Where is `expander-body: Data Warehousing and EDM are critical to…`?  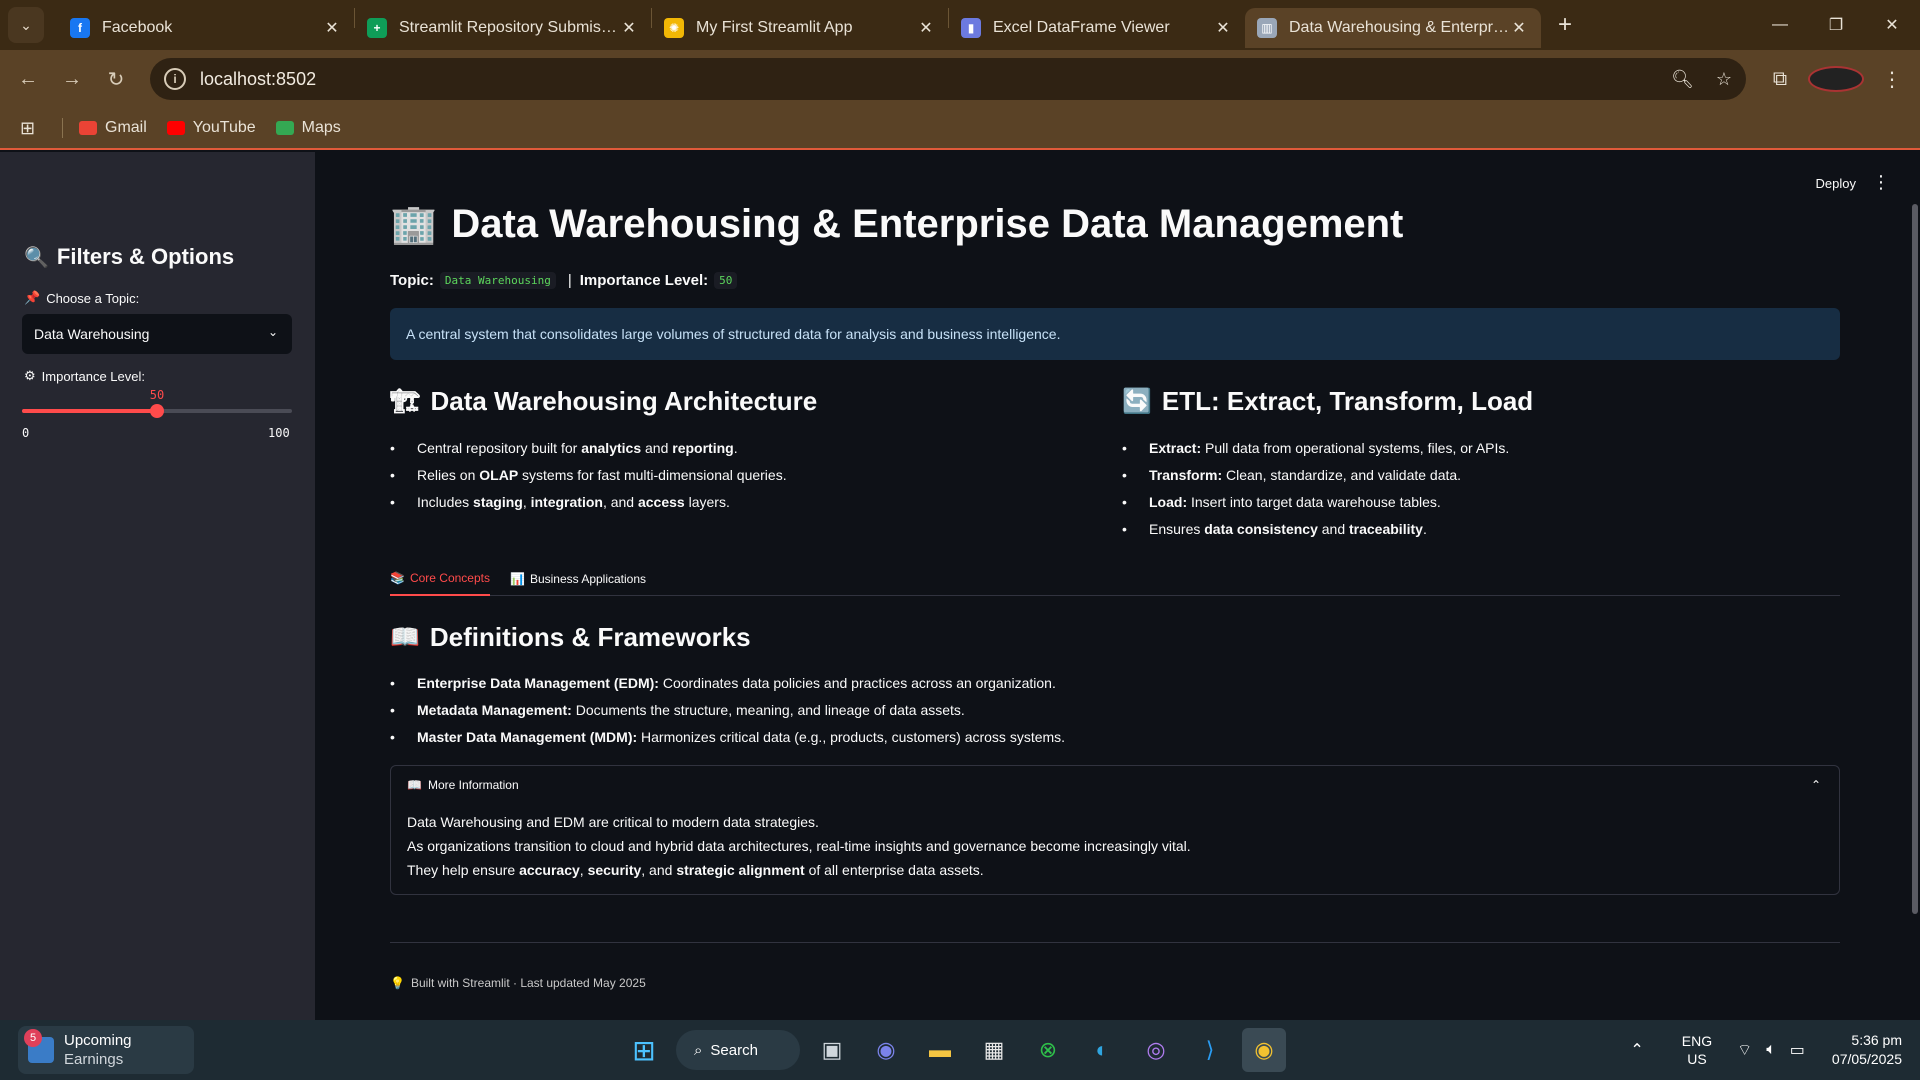 expander-body: Data Warehousing and EDM are critical to… is located at coordinates (799, 846).